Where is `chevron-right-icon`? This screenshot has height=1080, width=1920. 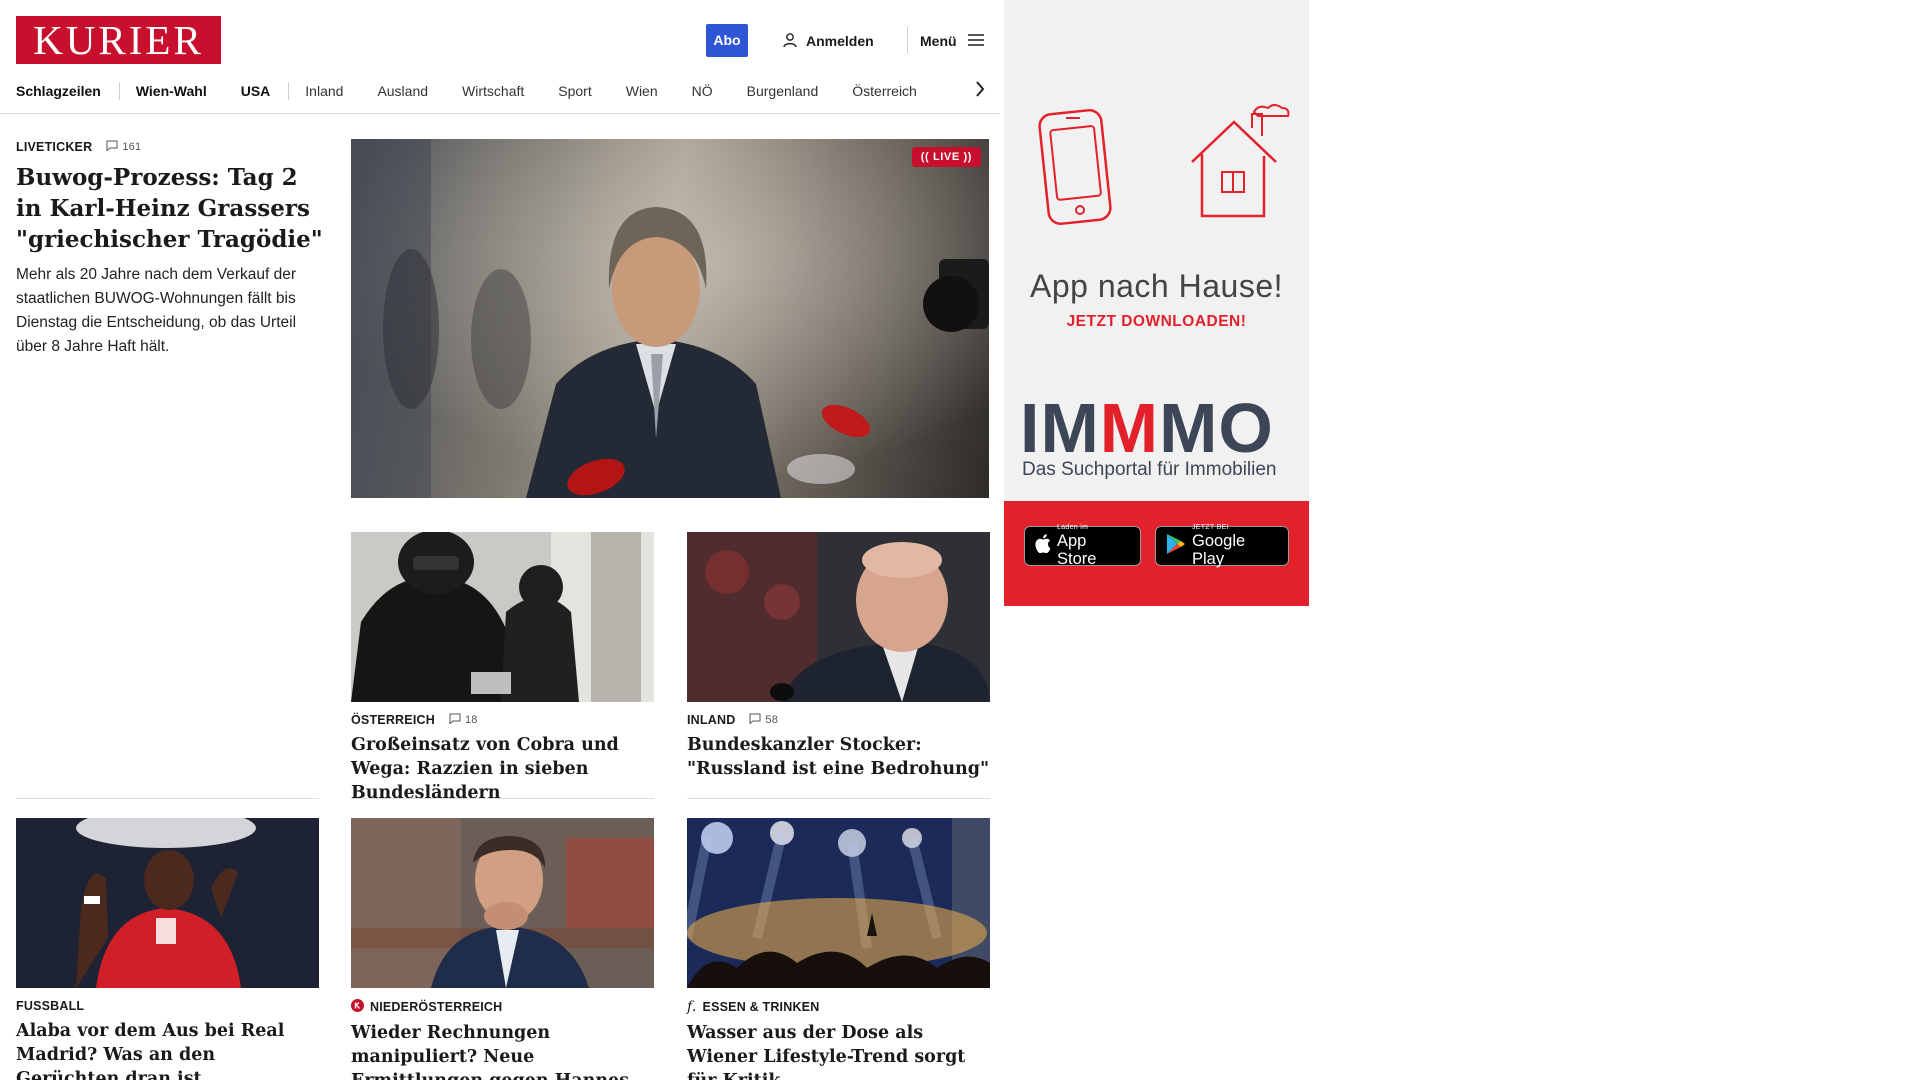
chevron-right-icon is located at coordinates (980, 91).